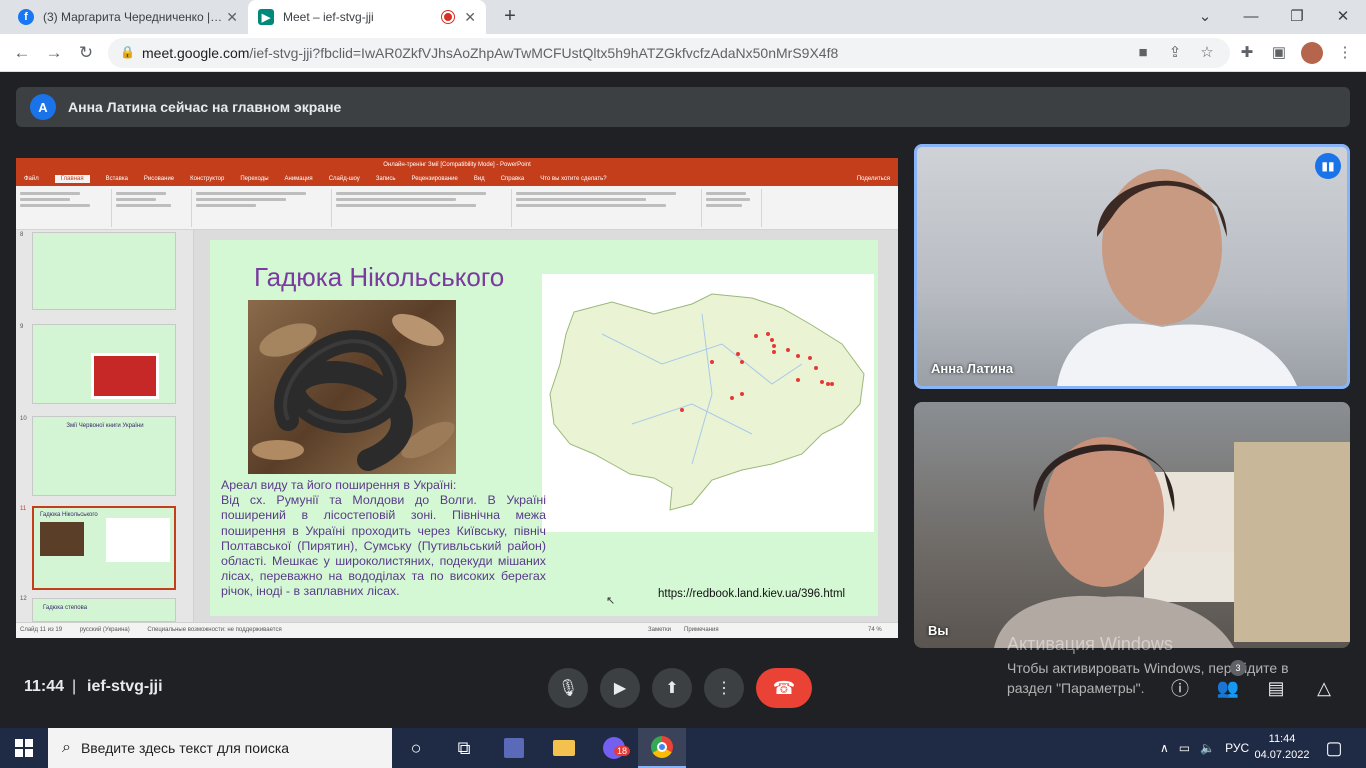 The height and width of the screenshot is (768, 1366). Describe the element at coordinates (65, 608) in the screenshot. I see `thumb-title: Гадюка степова` at that location.